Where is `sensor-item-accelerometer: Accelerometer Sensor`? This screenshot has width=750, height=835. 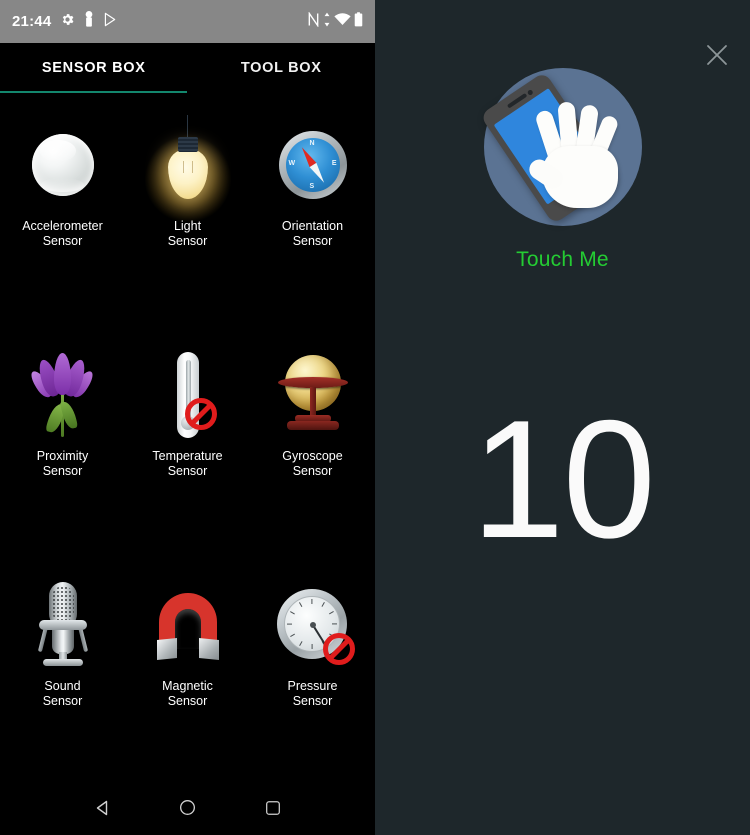
sensor-item-accelerometer: Accelerometer Sensor is located at coordinates (62, 224).